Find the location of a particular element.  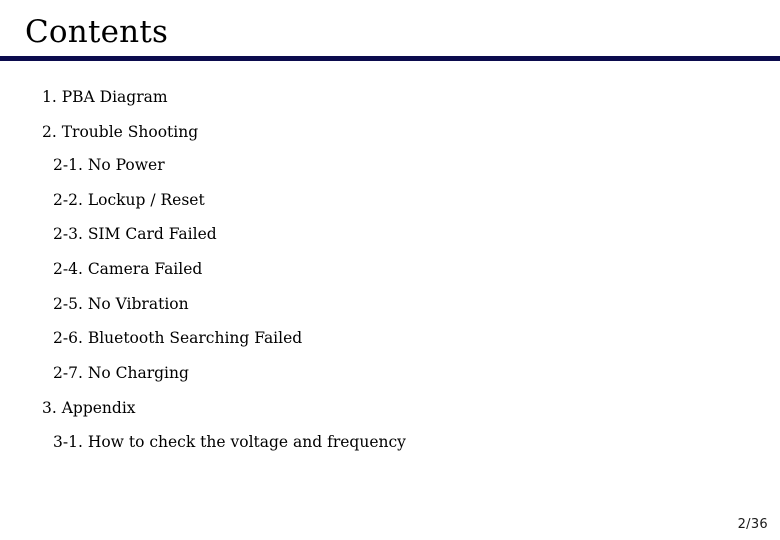

page-title: Contents is located at coordinates (97, 32).